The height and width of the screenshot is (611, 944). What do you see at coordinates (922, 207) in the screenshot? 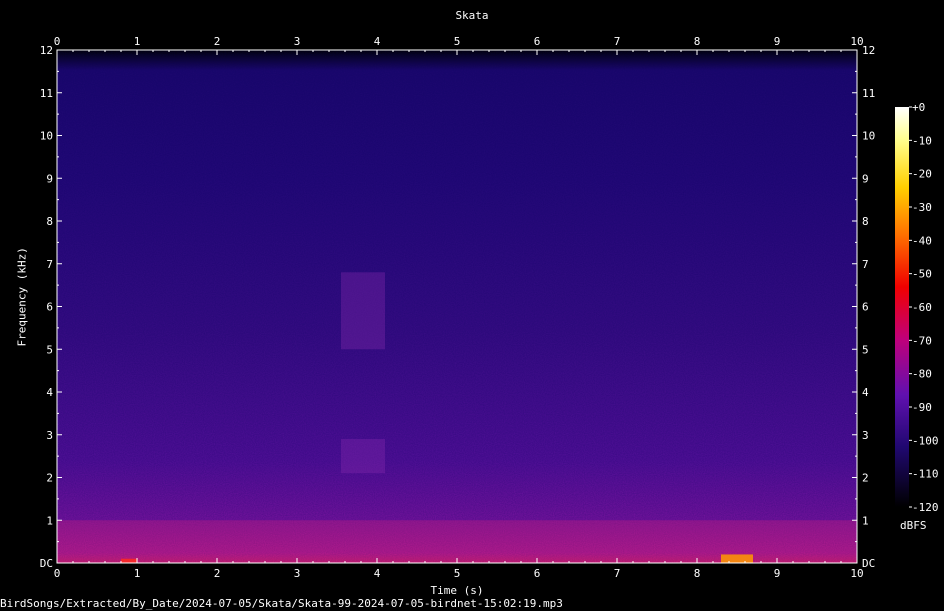
I see `colorbar-tick-label: -30` at bounding box center [922, 207].